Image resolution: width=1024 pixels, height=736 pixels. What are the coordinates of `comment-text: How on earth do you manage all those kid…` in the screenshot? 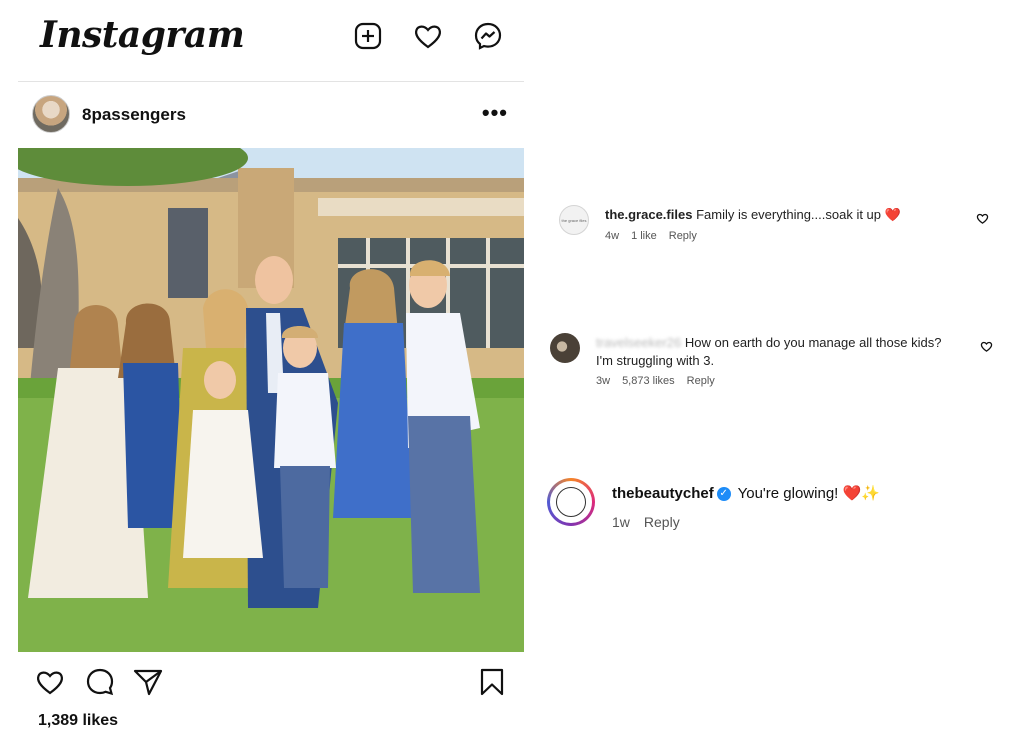 It's located at (813, 342).